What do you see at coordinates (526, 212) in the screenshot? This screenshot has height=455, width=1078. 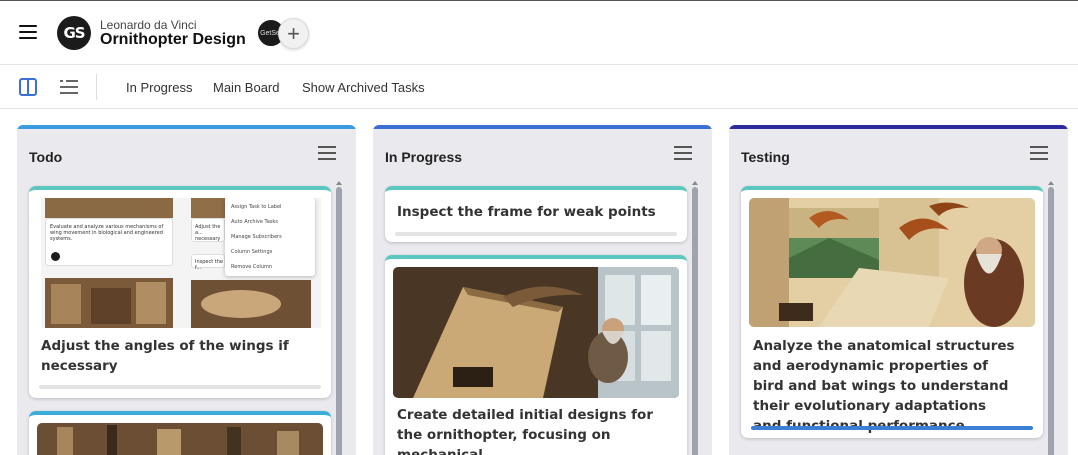 I see `card-title: Inspect the frame for weak points` at bounding box center [526, 212].